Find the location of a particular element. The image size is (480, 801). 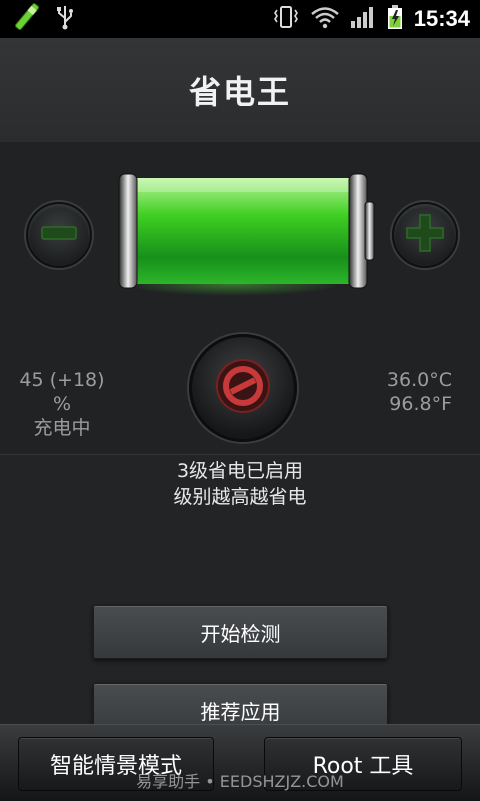

increase-level-button is located at coordinates (425, 235).